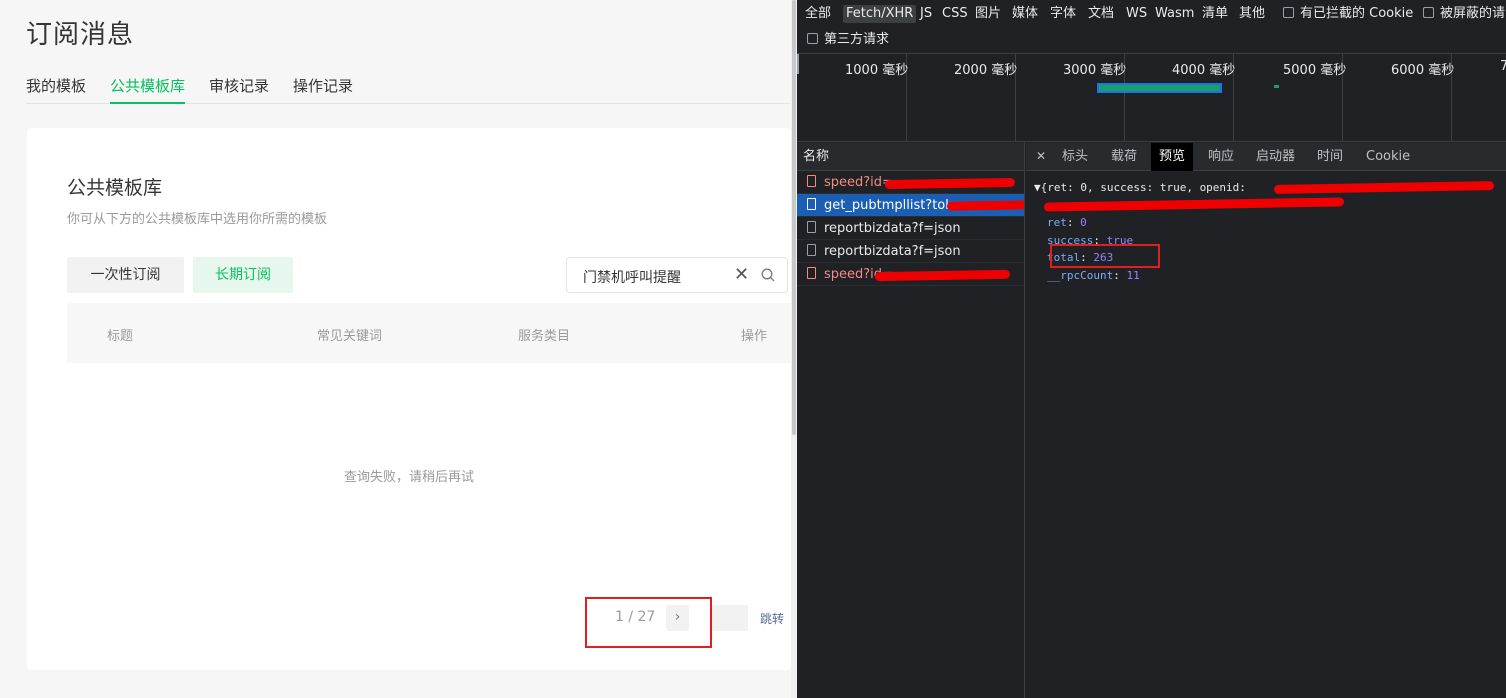 The height and width of the screenshot is (698, 1506). What do you see at coordinates (125, 275) in the screenshot?
I see `one-time-subscribe-button: 一次性订阅` at bounding box center [125, 275].